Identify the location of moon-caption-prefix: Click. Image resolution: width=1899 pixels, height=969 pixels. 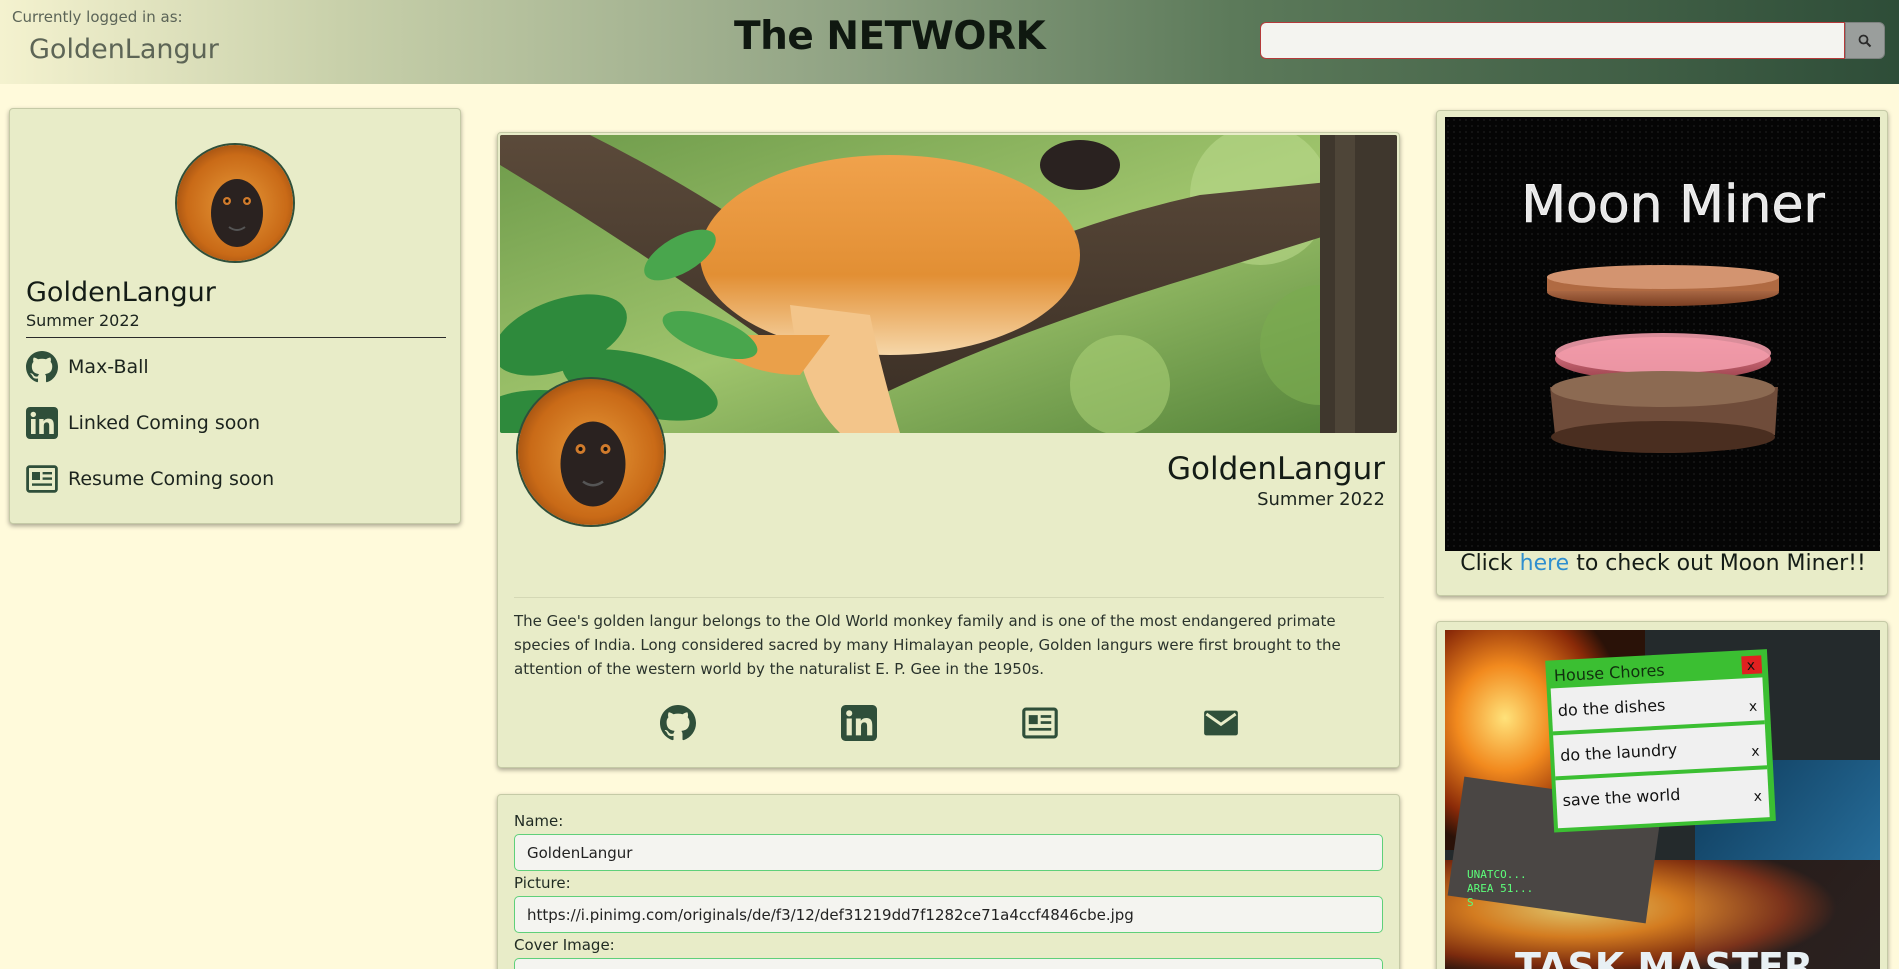
(1490, 563).